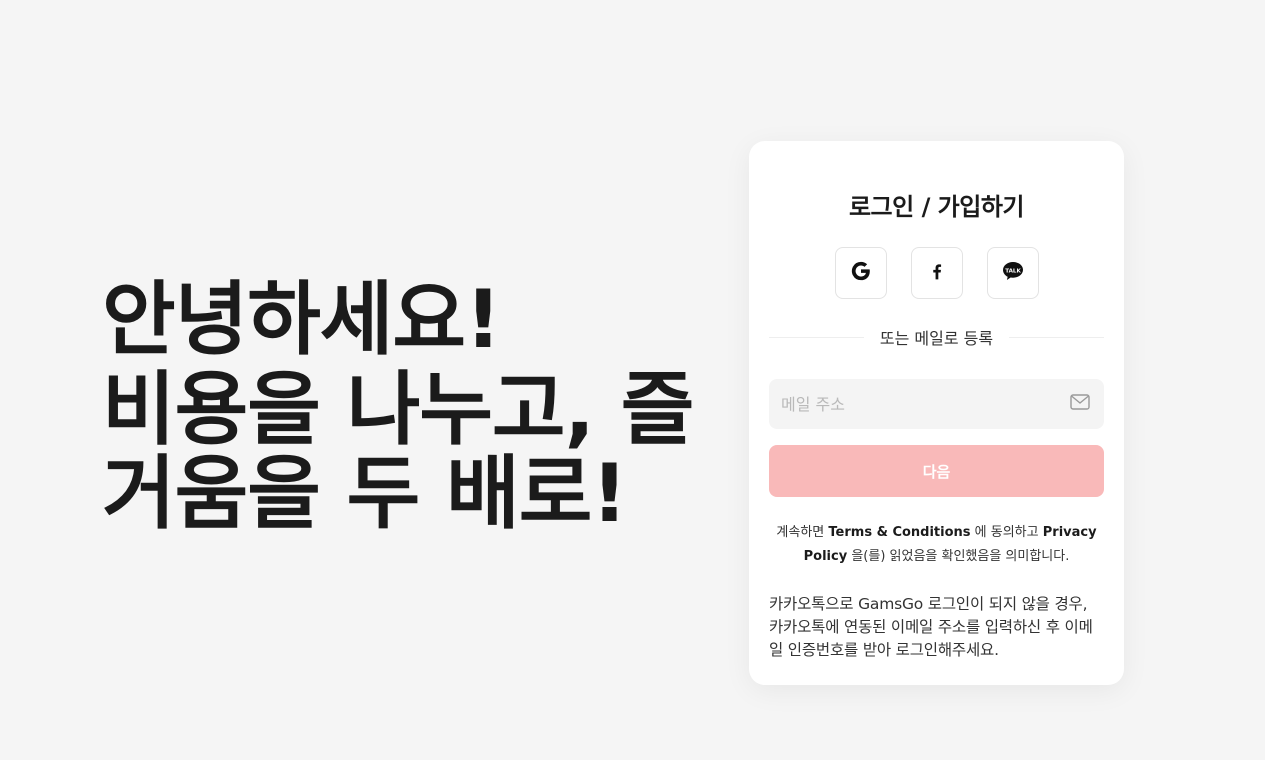 The height and width of the screenshot is (760, 1265). What do you see at coordinates (1006, 532) in the screenshot?
I see `terms-middle: 에 동의하고` at bounding box center [1006, 532].